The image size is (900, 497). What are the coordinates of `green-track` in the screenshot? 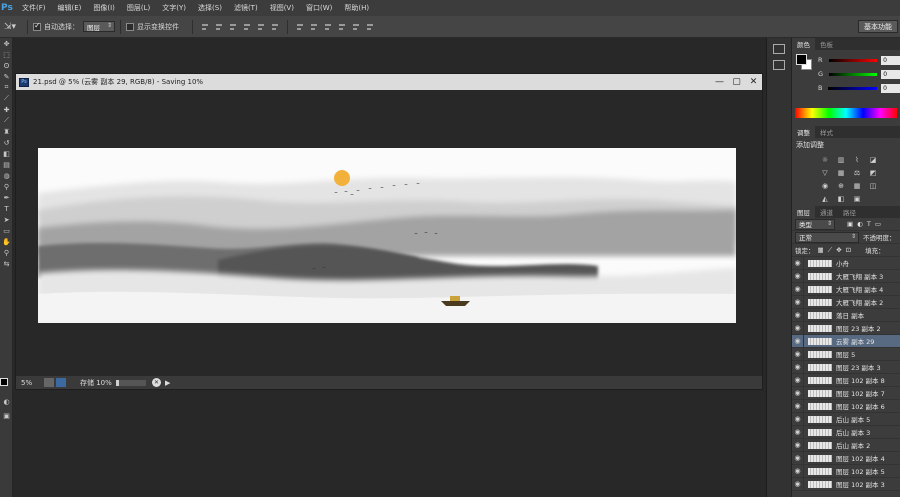 It's located at (853, 74).